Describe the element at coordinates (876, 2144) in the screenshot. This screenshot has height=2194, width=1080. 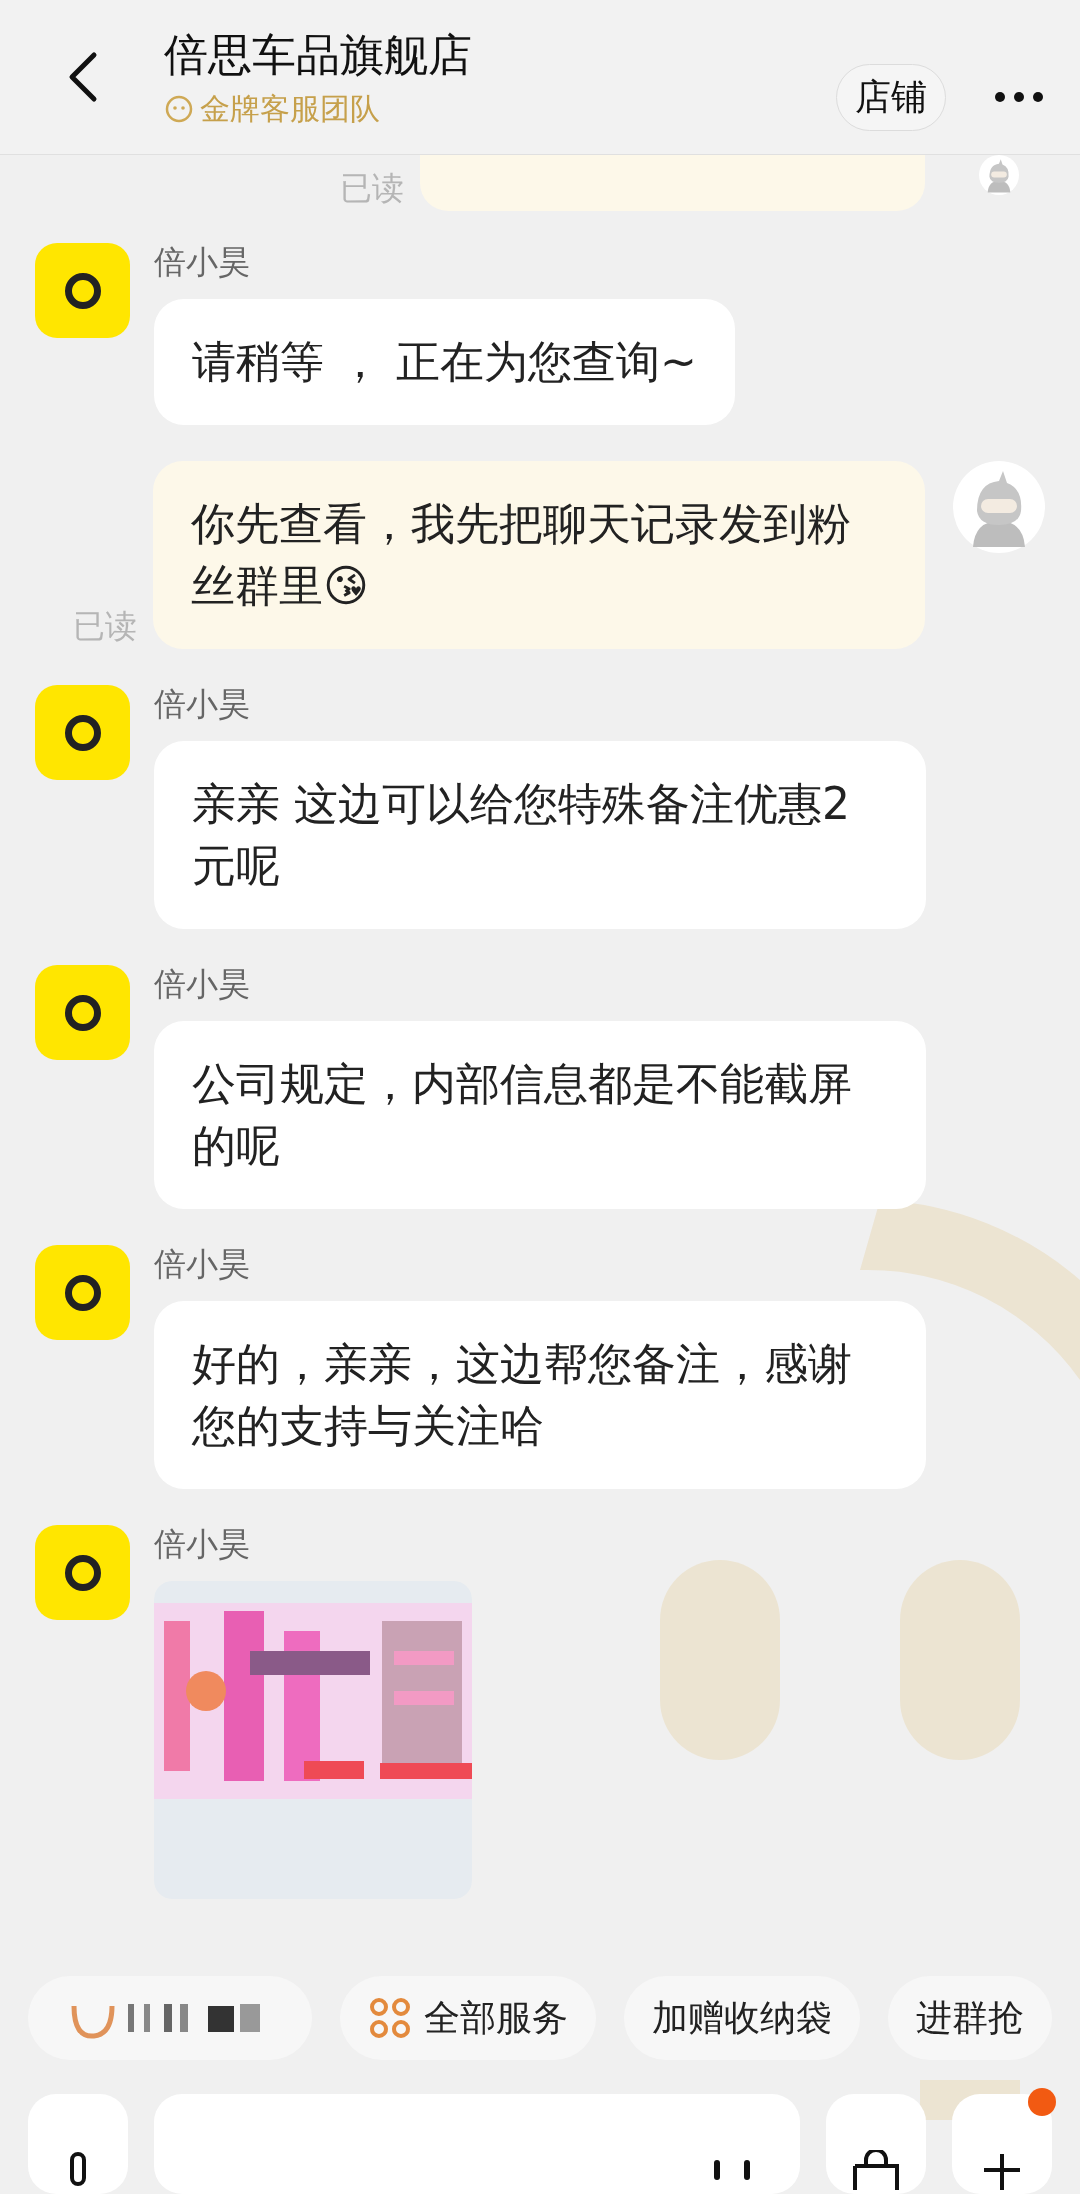
I see `shop-bag-button` at that location.